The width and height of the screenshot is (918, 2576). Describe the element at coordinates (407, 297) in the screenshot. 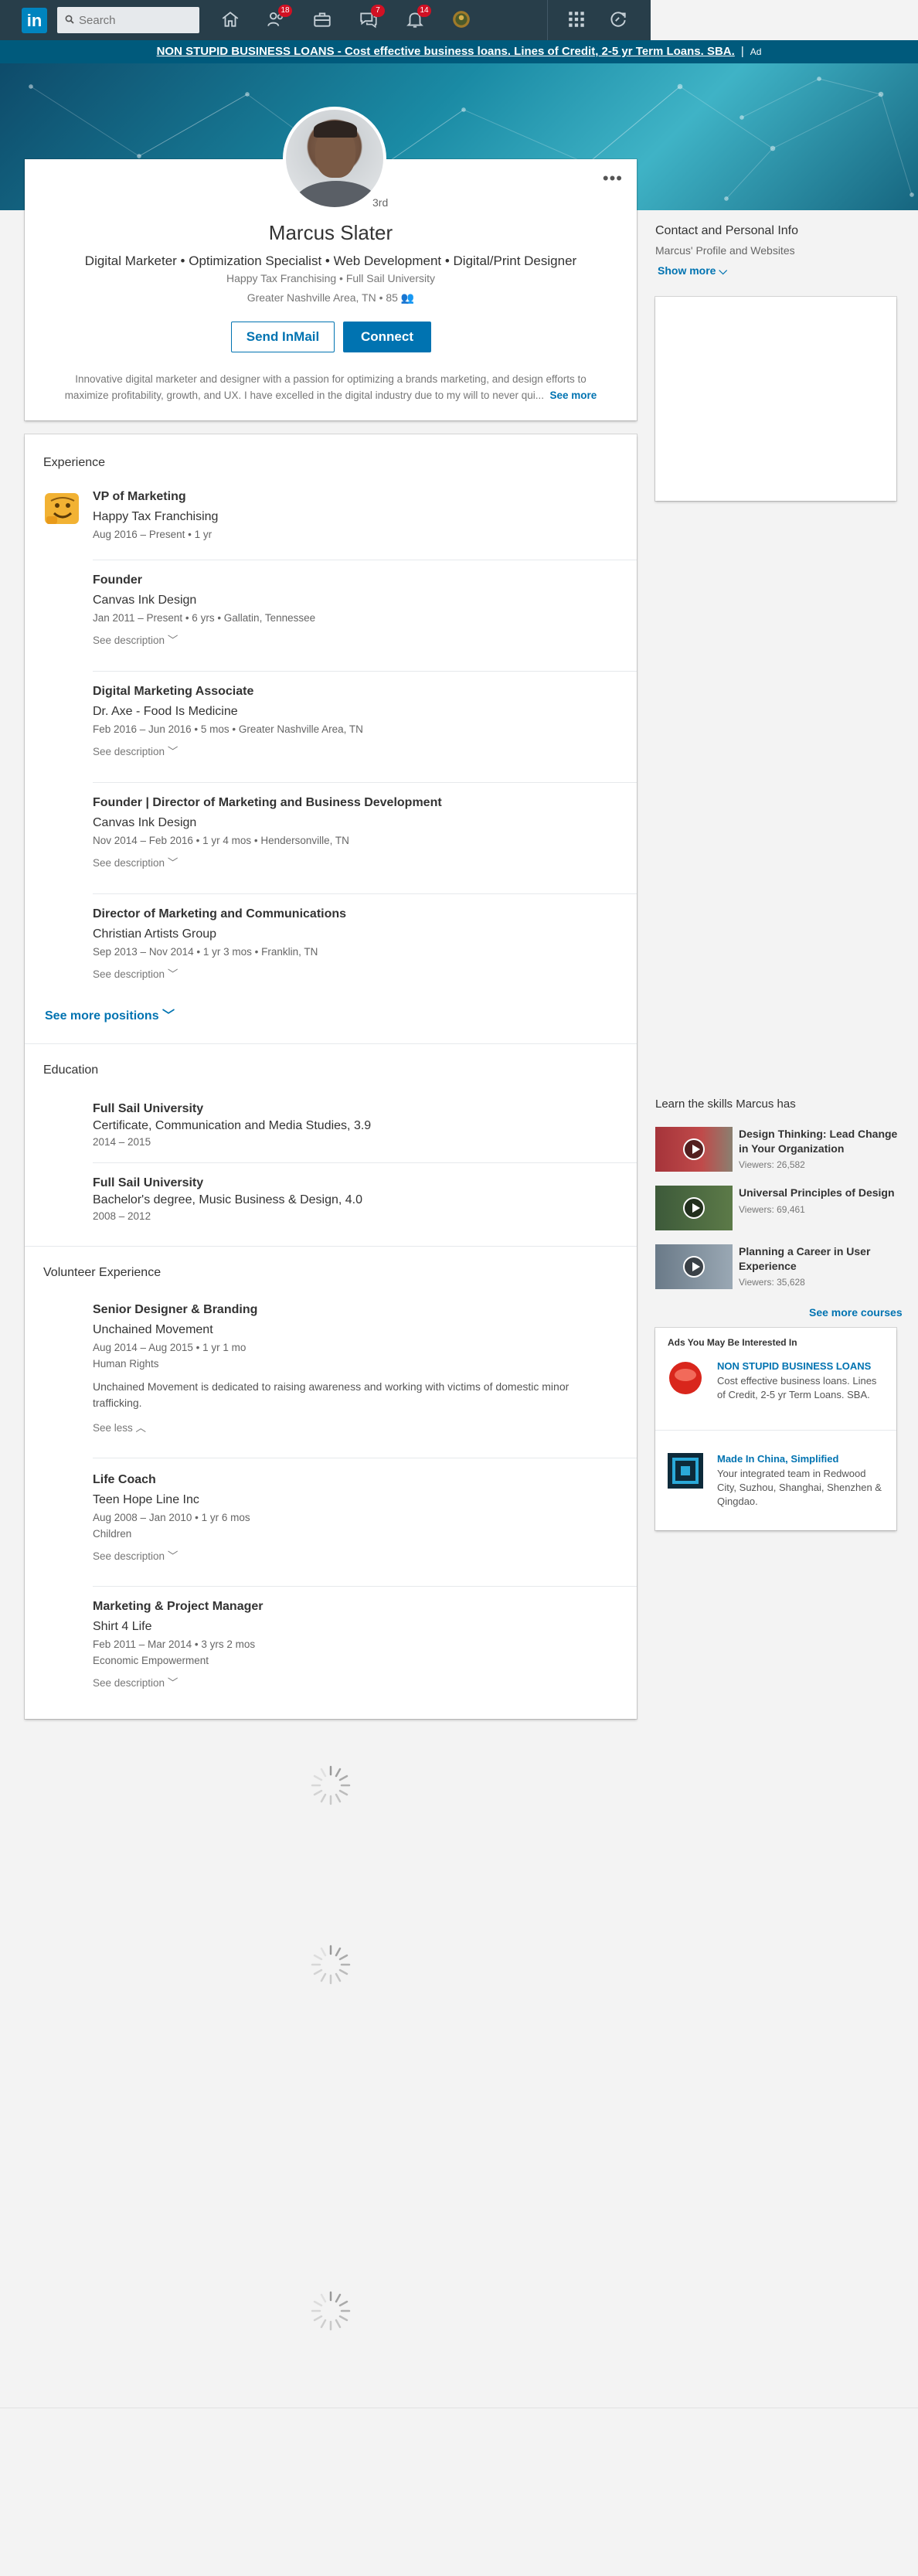

I see `connections-icon: 👥` at that location.